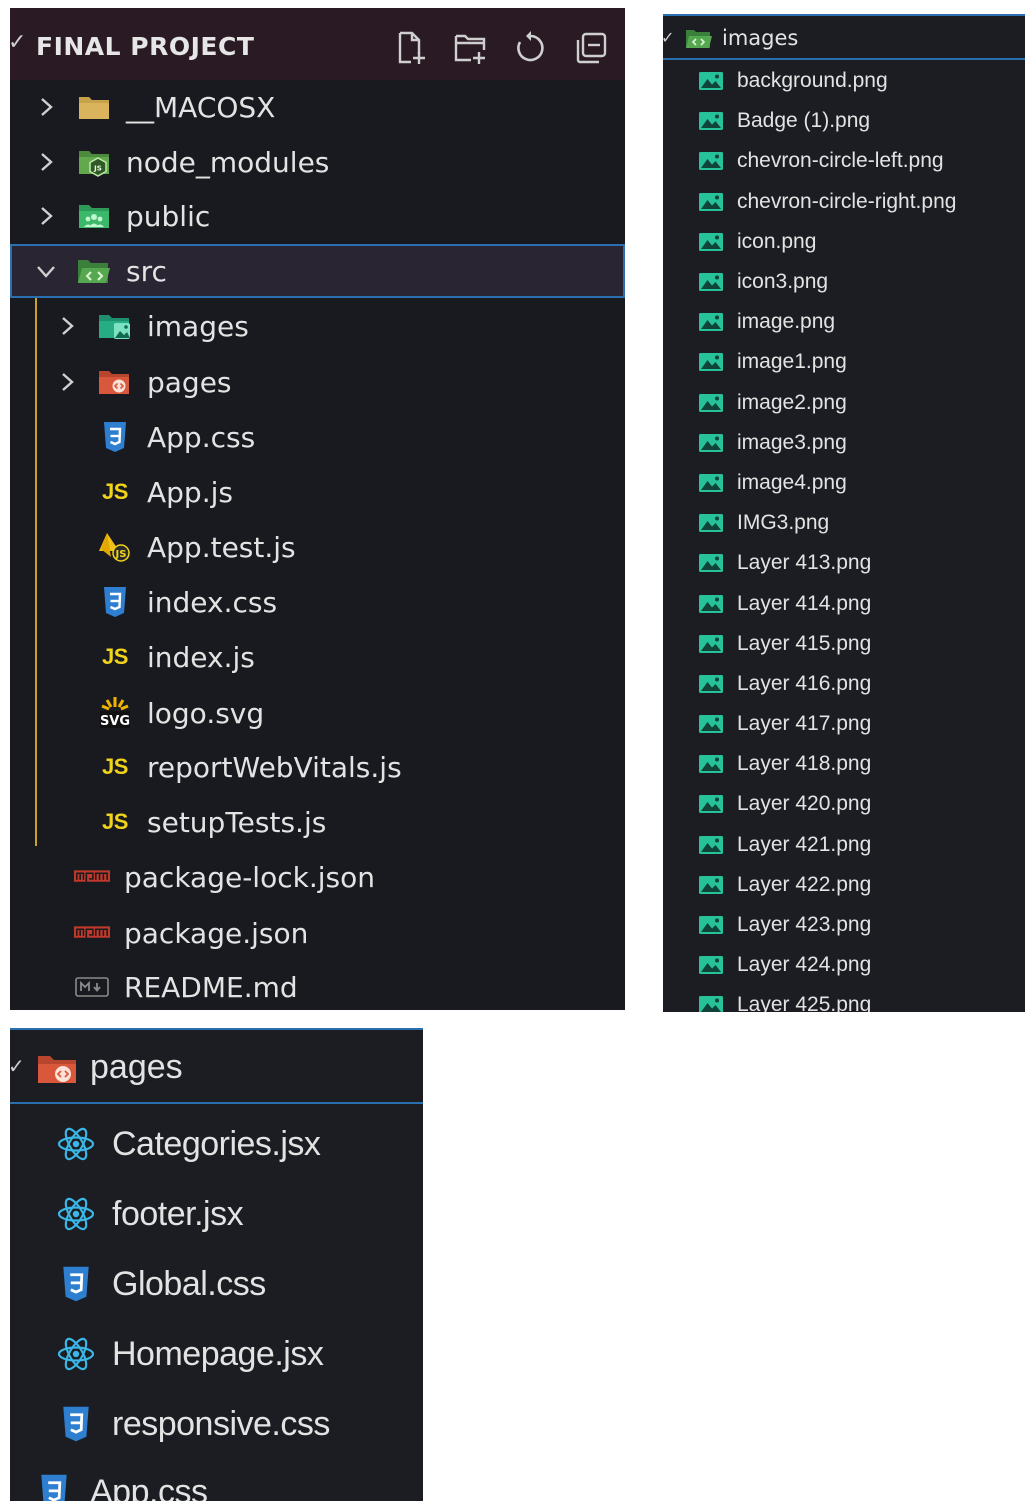 Image resolution: width=1025 pixels, height=1501 pixels. I want to click on image-file-label: chevron-circle-right.png, so click(847, 201).